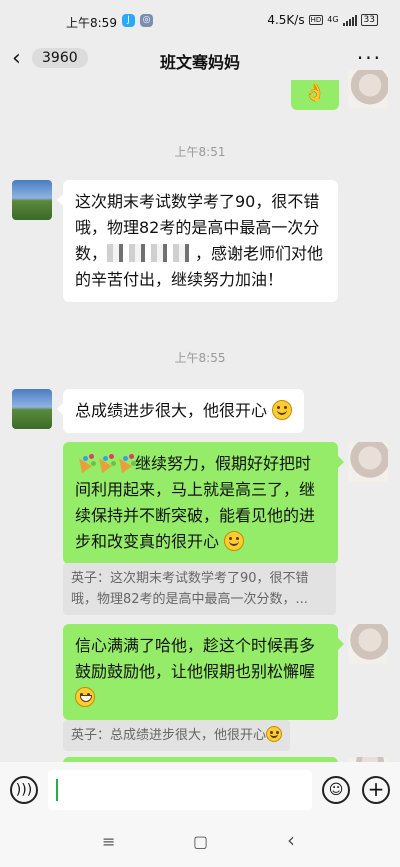 This screenshot has width=400, height=867. I want to click on chat-header: ‹ 3960 班文骞妈妈 ···, so click(200, 60).